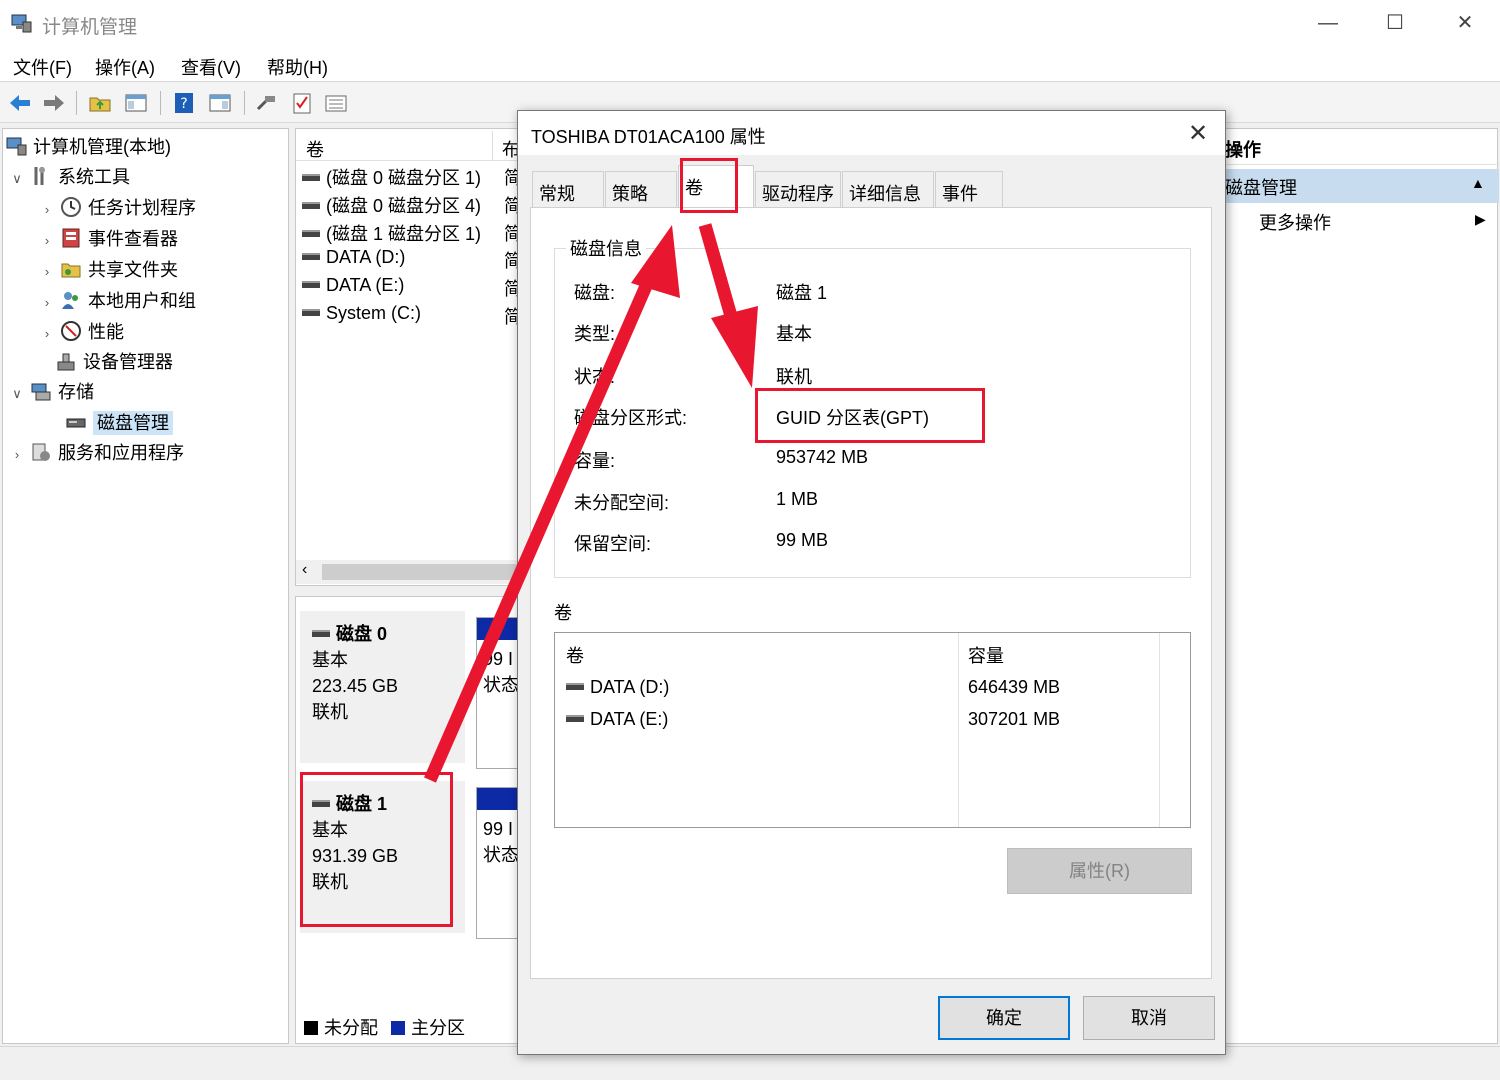 Image resolution: width=1500 pixels, height=1080 pixels. What do you see at coordinates (382, 687) in the screenshot?
I see `disk-0-box: 磁盘 0 基本 223.45 GB 联机` at bounding box center [382, 687].